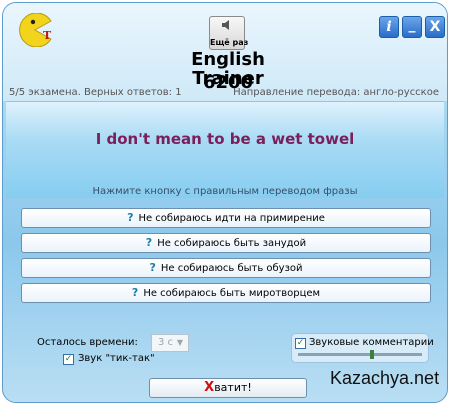 This screenshot has height=405, width=450. What do you see at coordinates (229, 33) in the screenshot?
I see `again-button: Ещё раз` at bounding box center [229, 33].